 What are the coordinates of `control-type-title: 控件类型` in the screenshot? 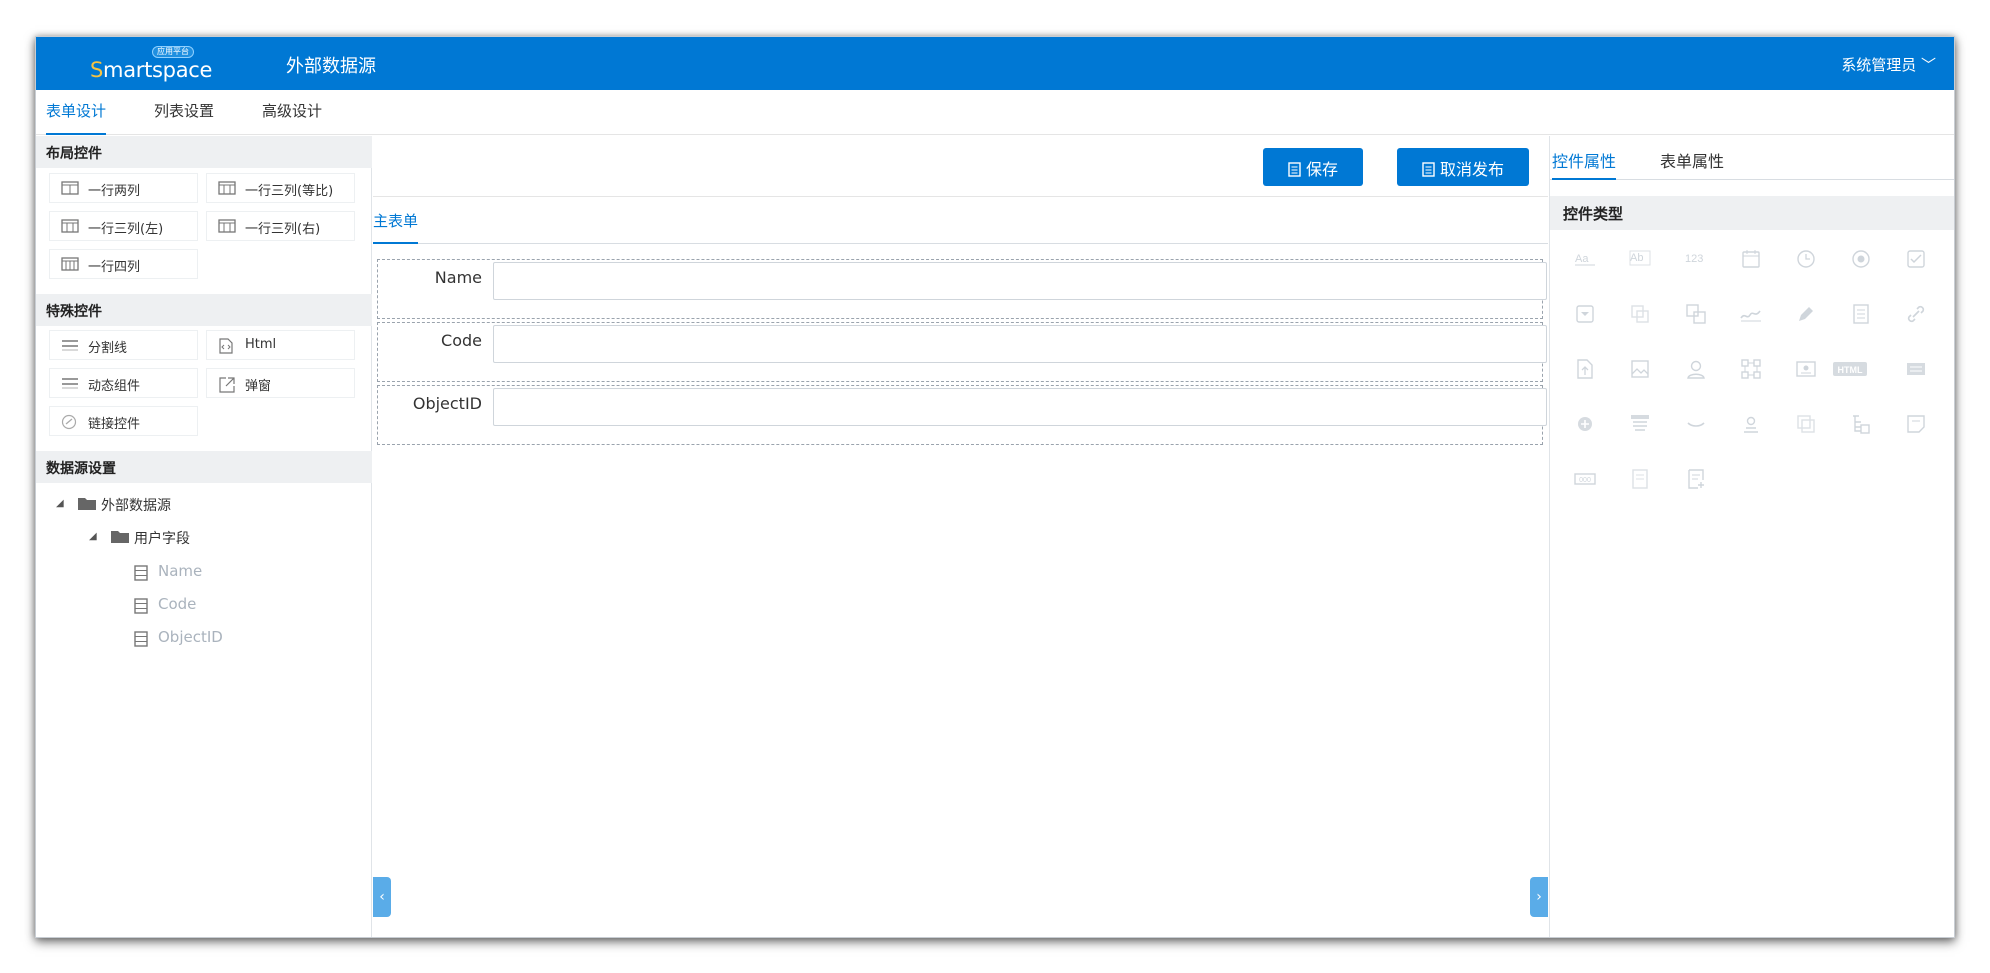 It's located at (1752, 213).